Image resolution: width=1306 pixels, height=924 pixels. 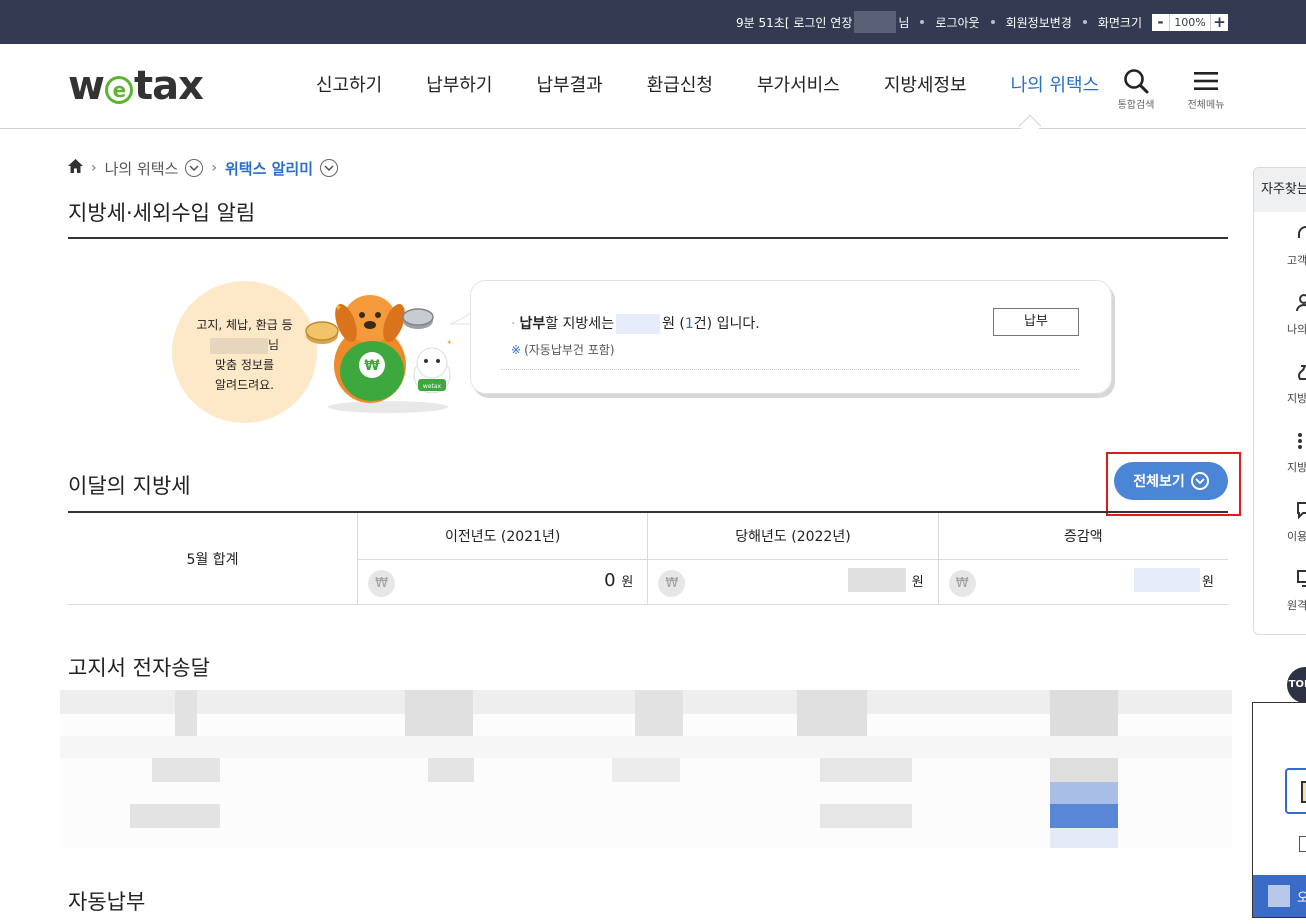 What do you see at coordinates (1136, 105) in the screenshot?
I see `search-label: 통합검색` at bounding box center [1136, 105].